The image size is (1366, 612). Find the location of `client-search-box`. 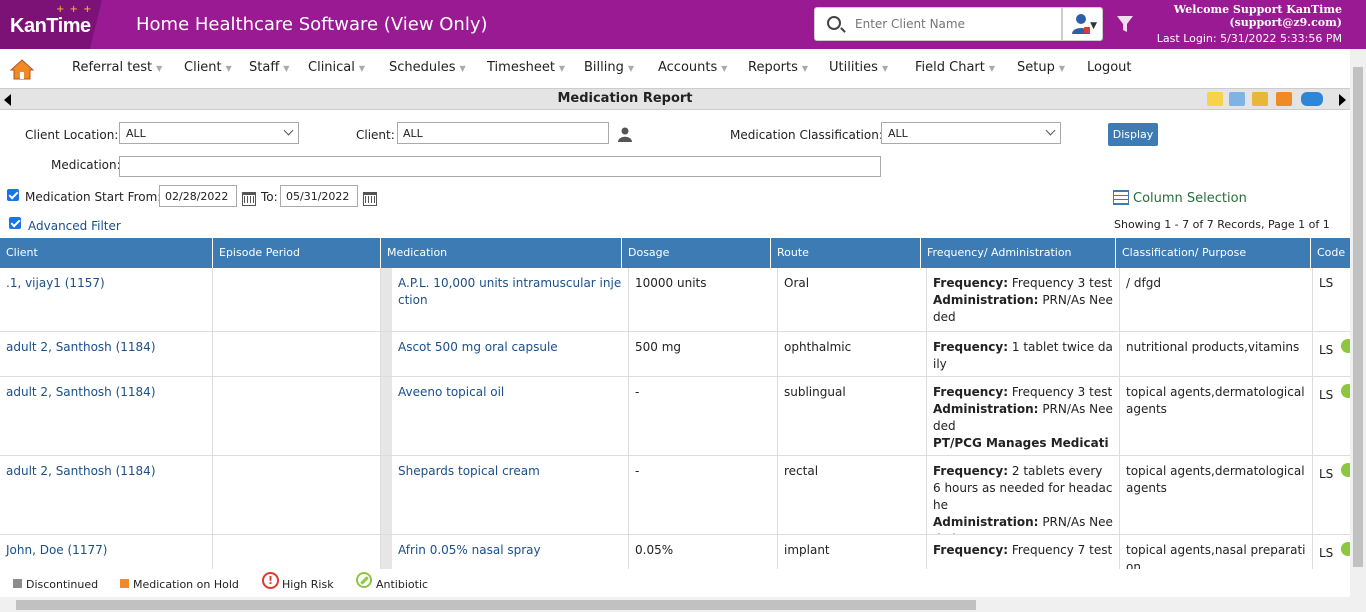

client-search-box is located at coordinates (938, 24).